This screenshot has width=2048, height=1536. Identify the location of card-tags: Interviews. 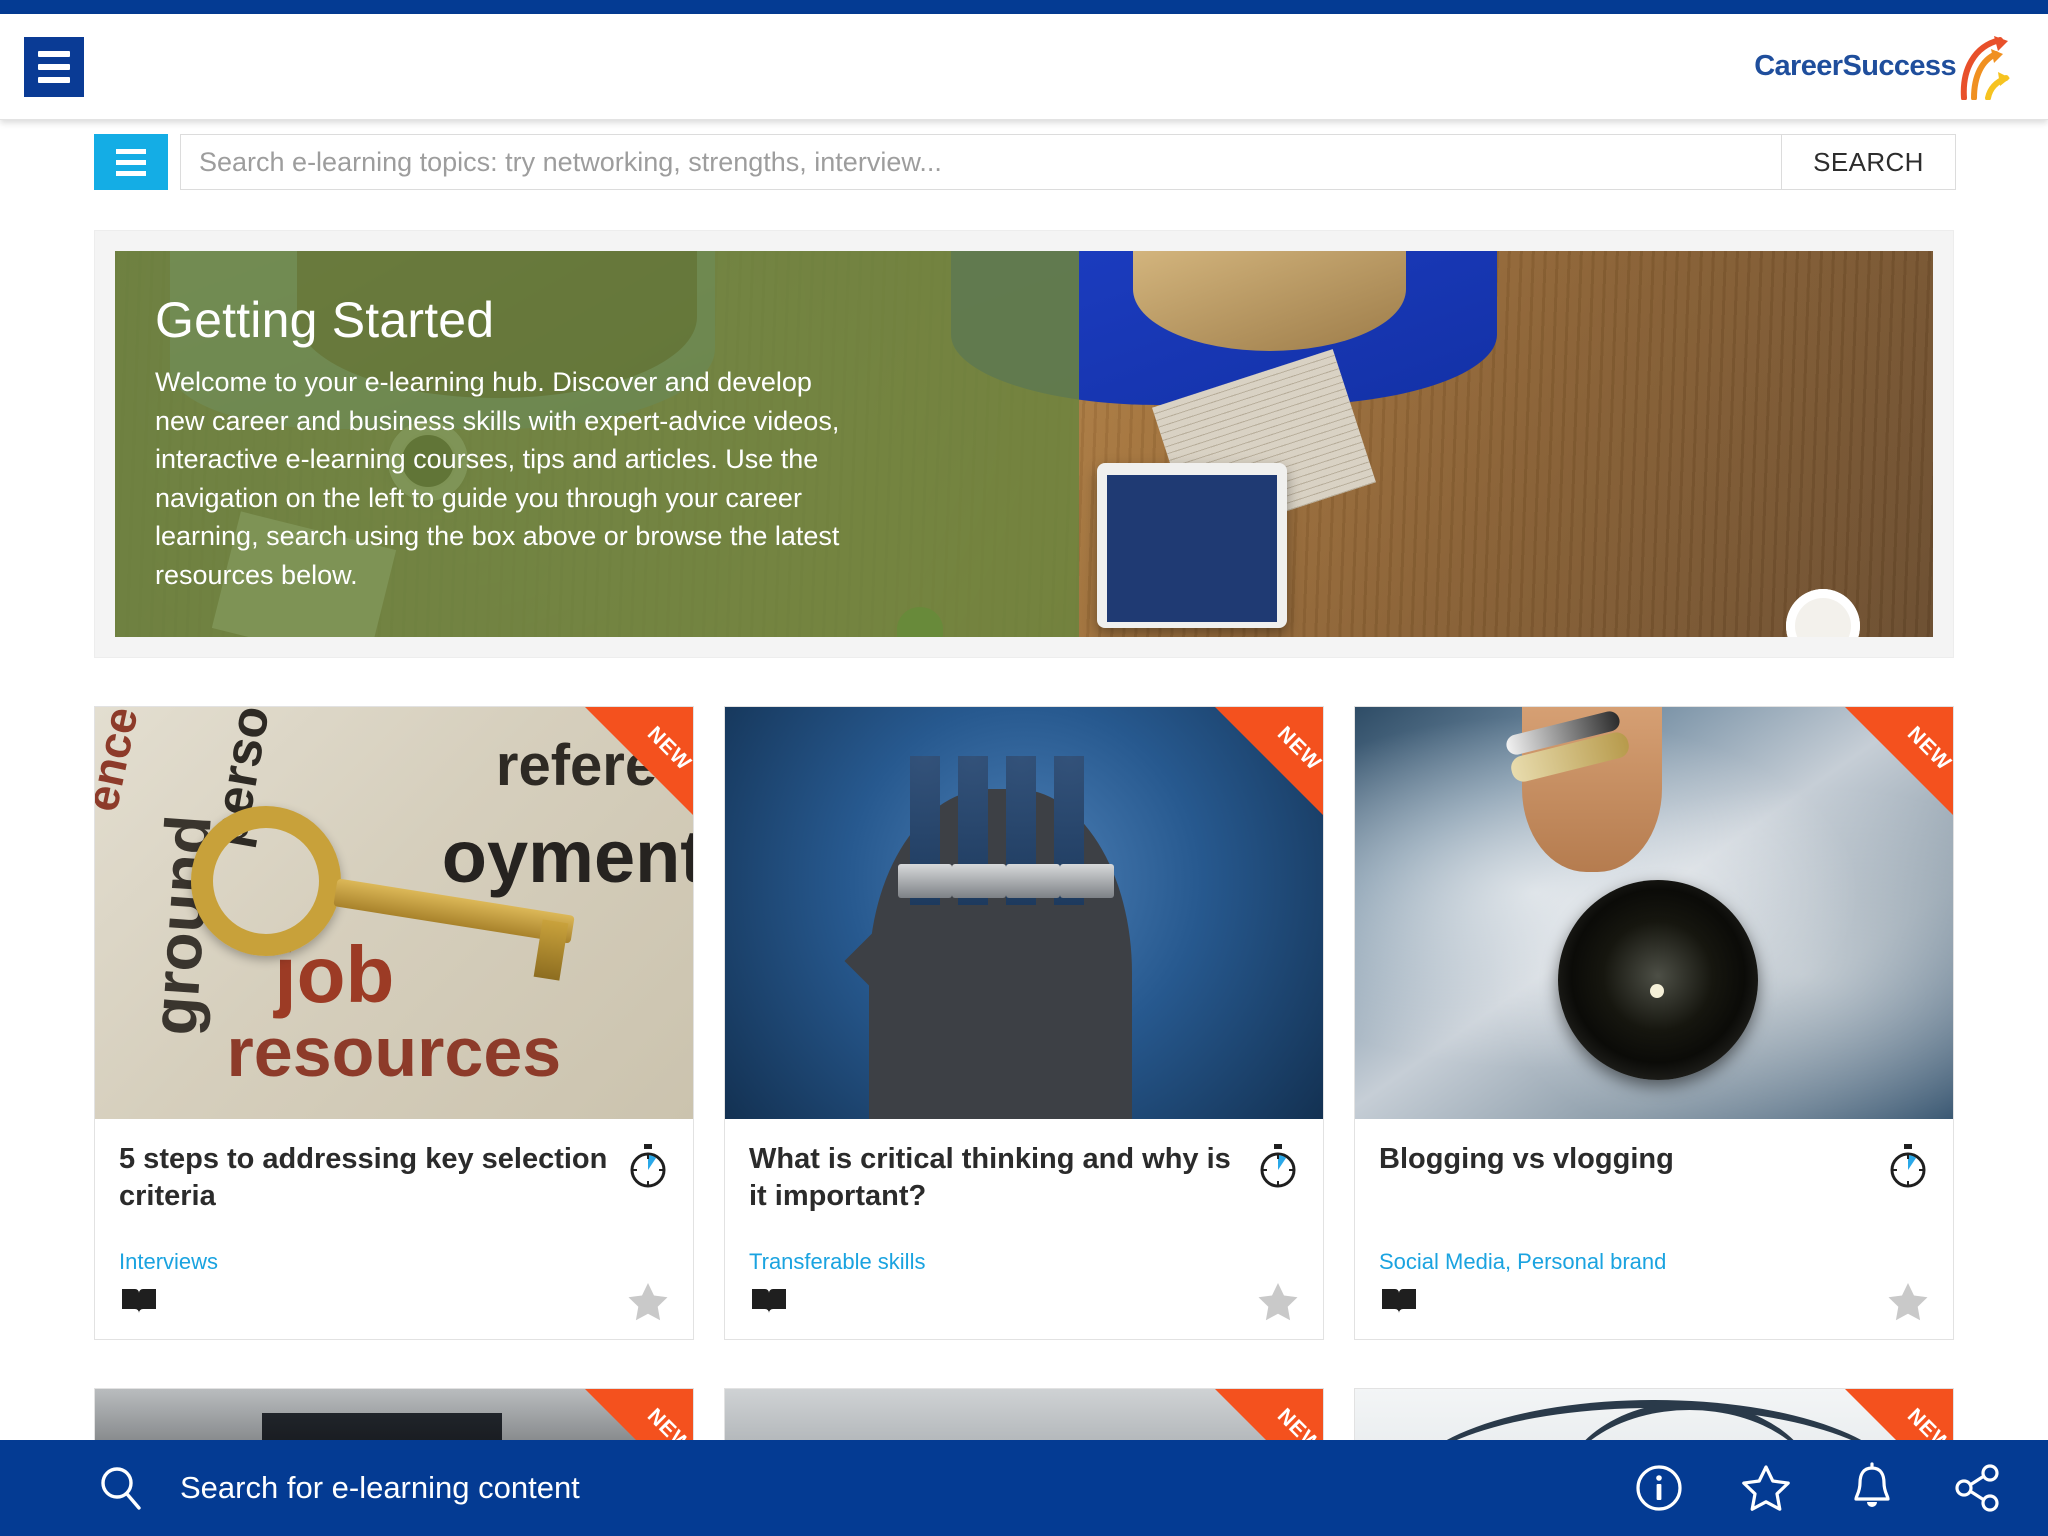
(394, 1245).